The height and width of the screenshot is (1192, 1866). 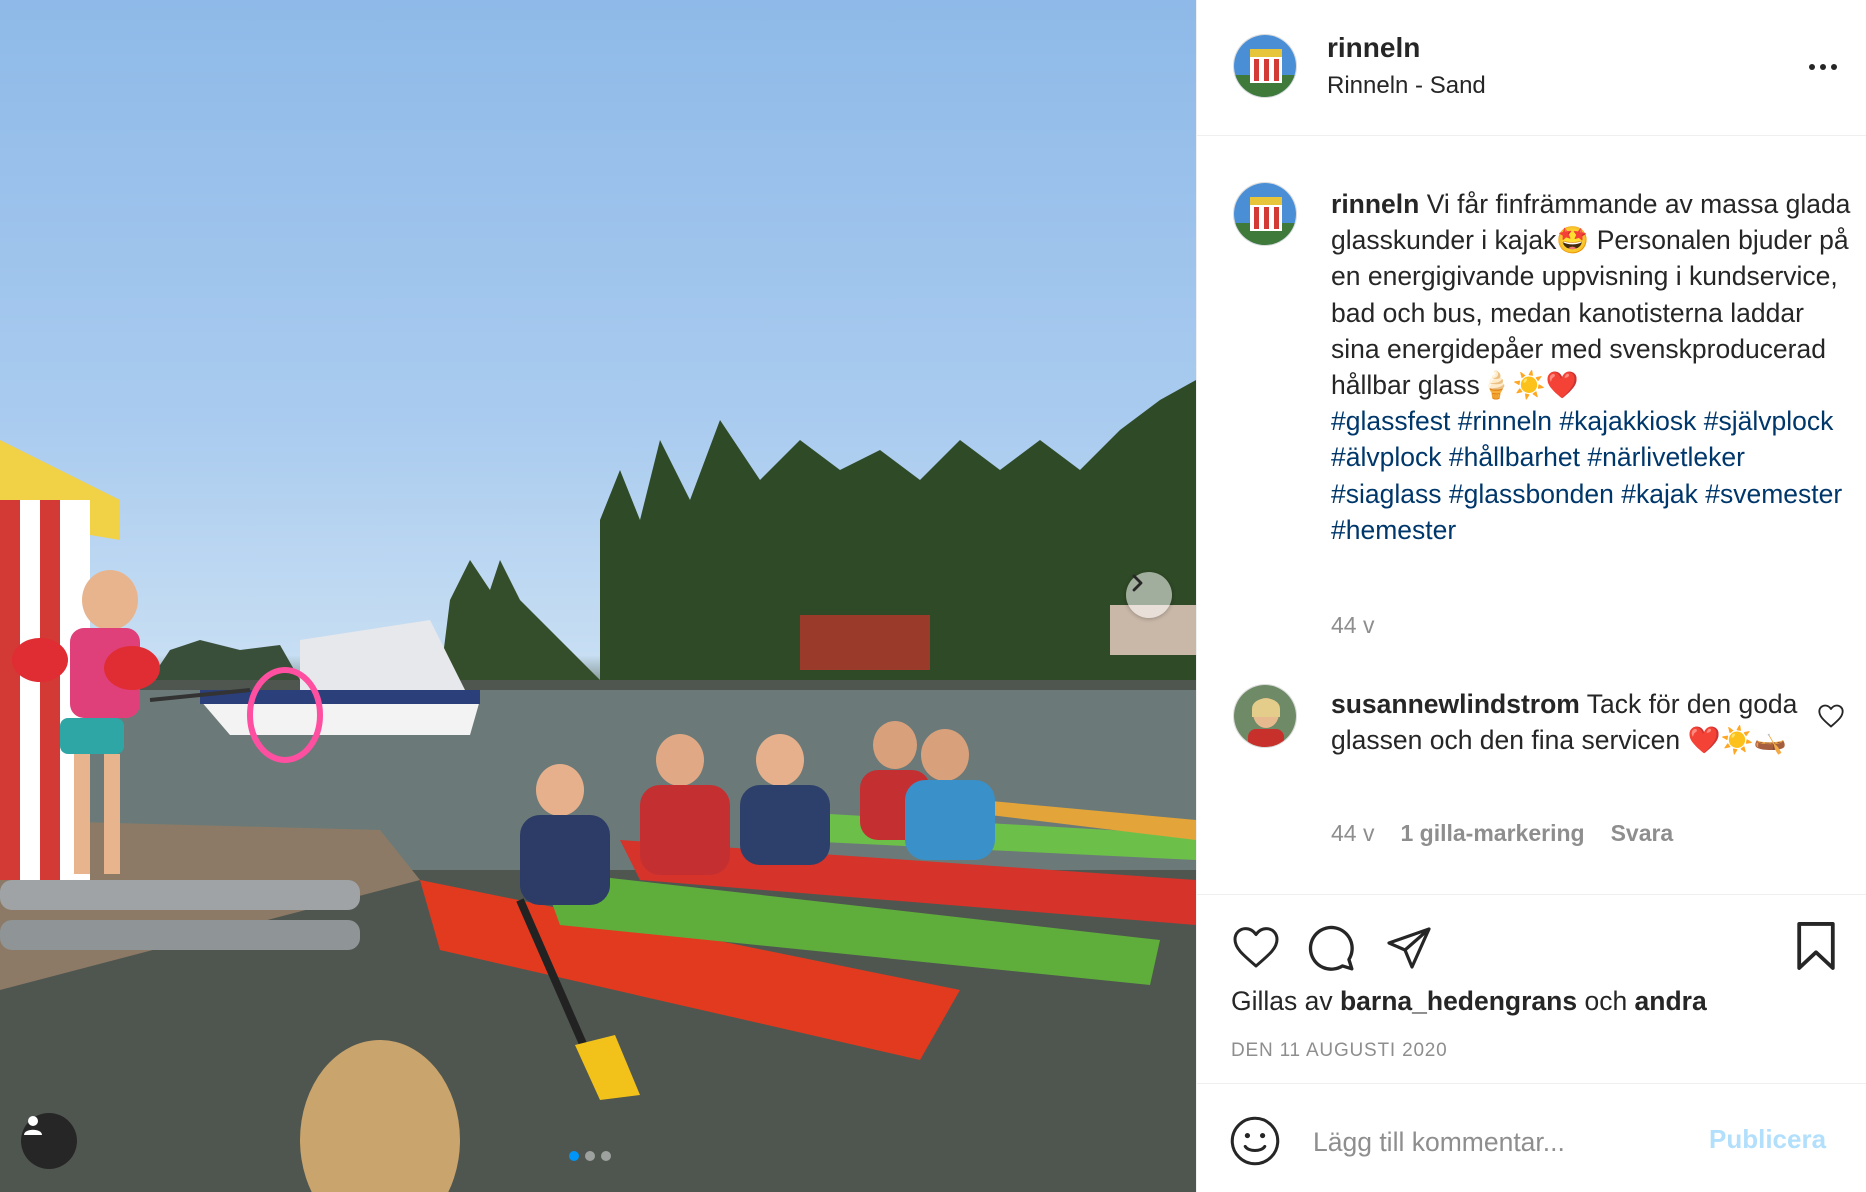 What do you see at coordinates (1531, 68) in the screenshot?
I see `post-header: rinneln Rinneln - Sand` at bounding box center [1531, 68].